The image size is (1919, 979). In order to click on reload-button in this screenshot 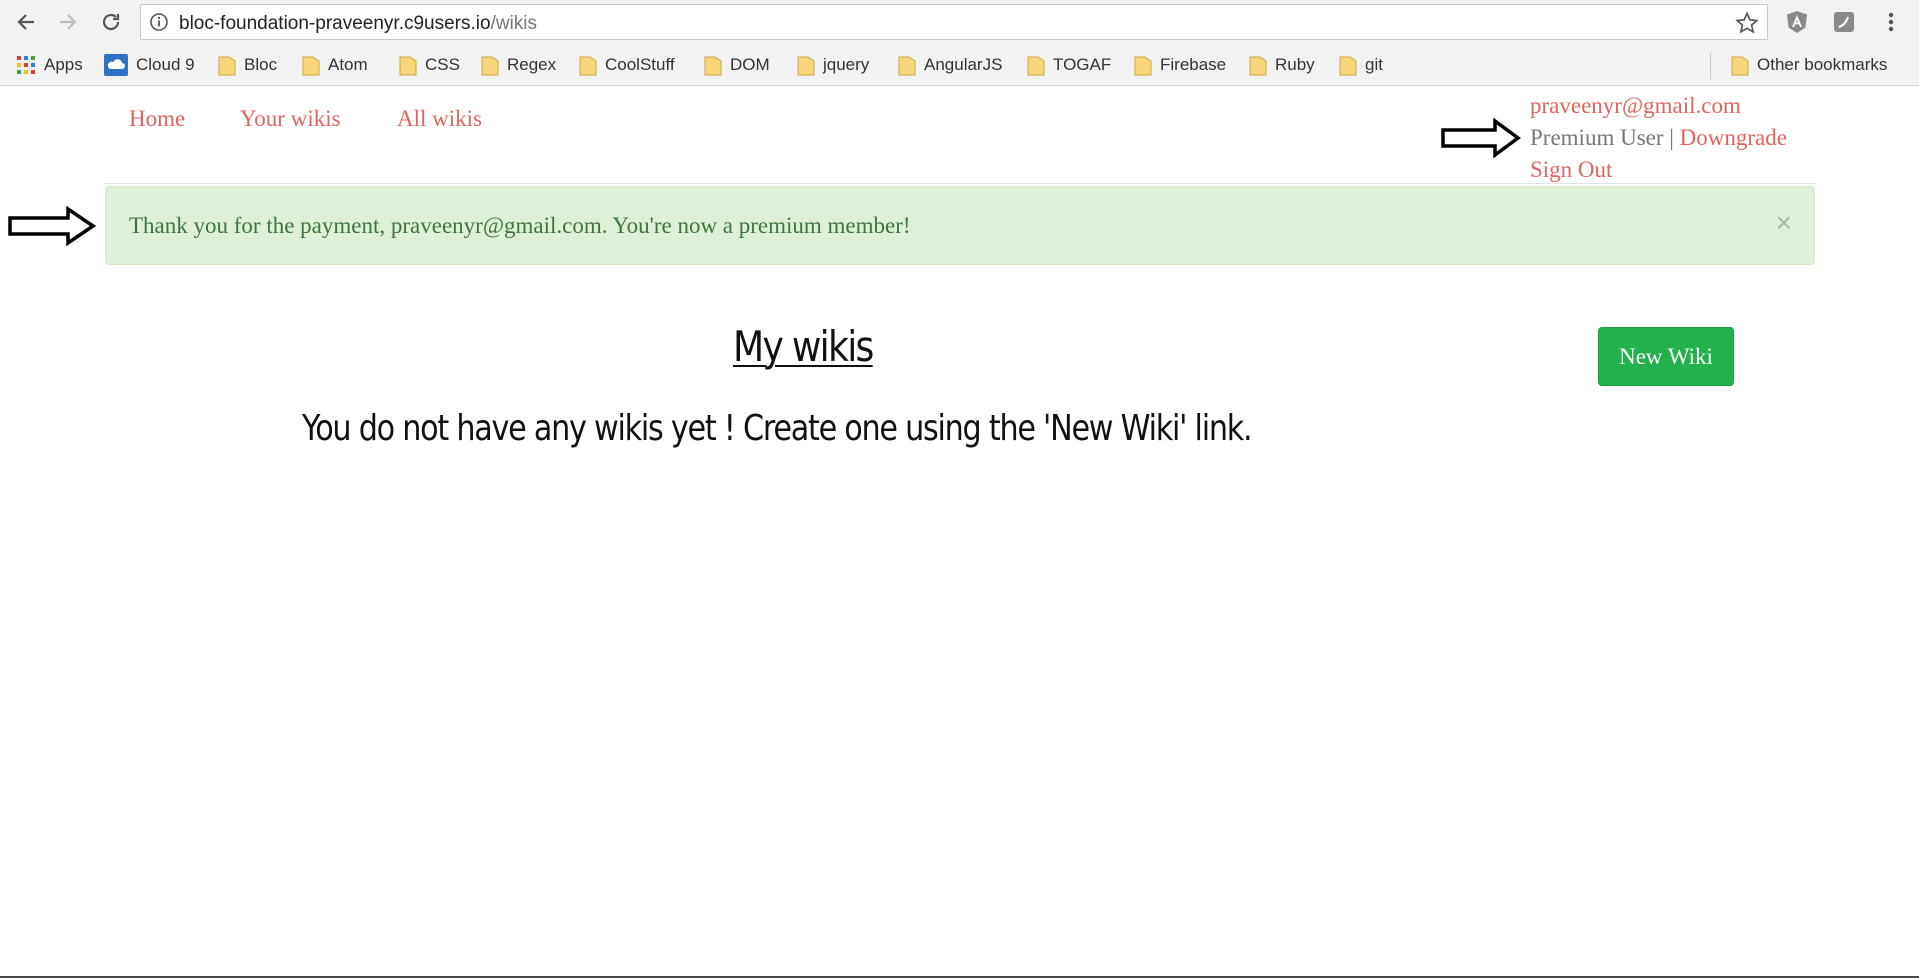, I will do `click(111, 22)`.